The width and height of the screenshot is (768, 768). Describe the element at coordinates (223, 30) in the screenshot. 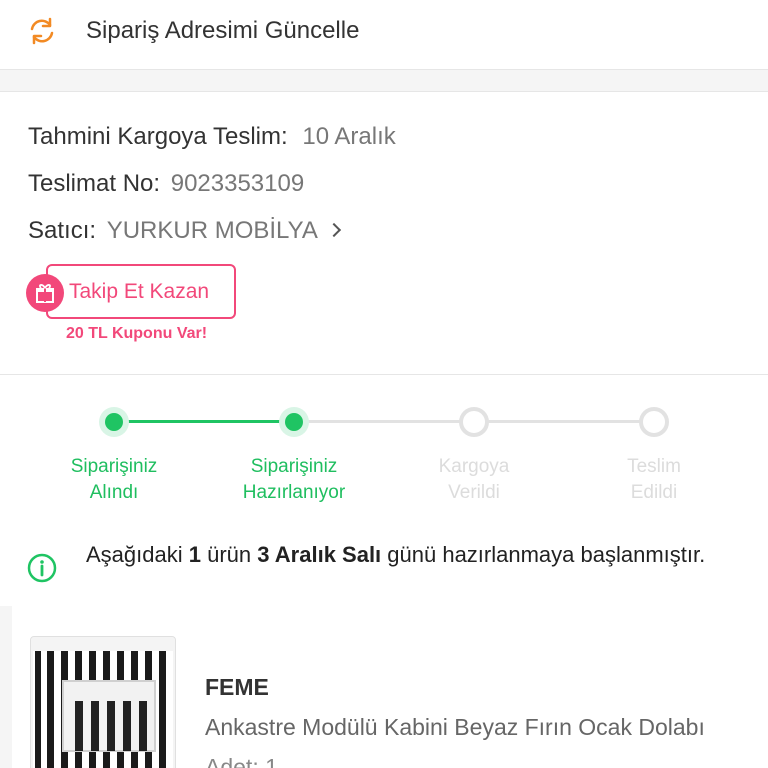

I see `update-address-label: Sipariş Adresimi Güncelle` at that location.